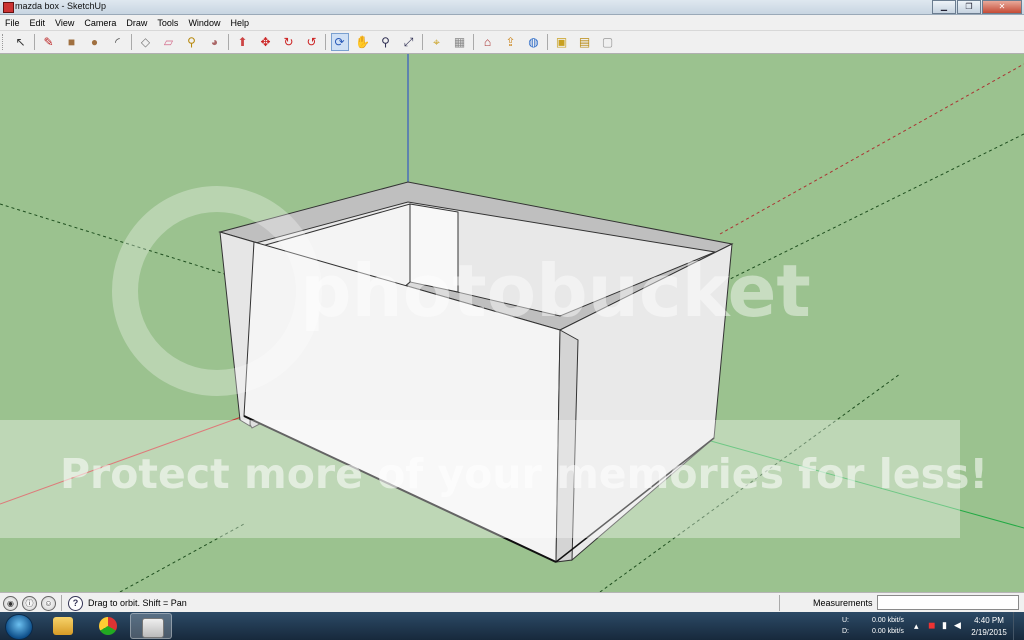  I want to click on user-icon: ☺, so click(48, 603).